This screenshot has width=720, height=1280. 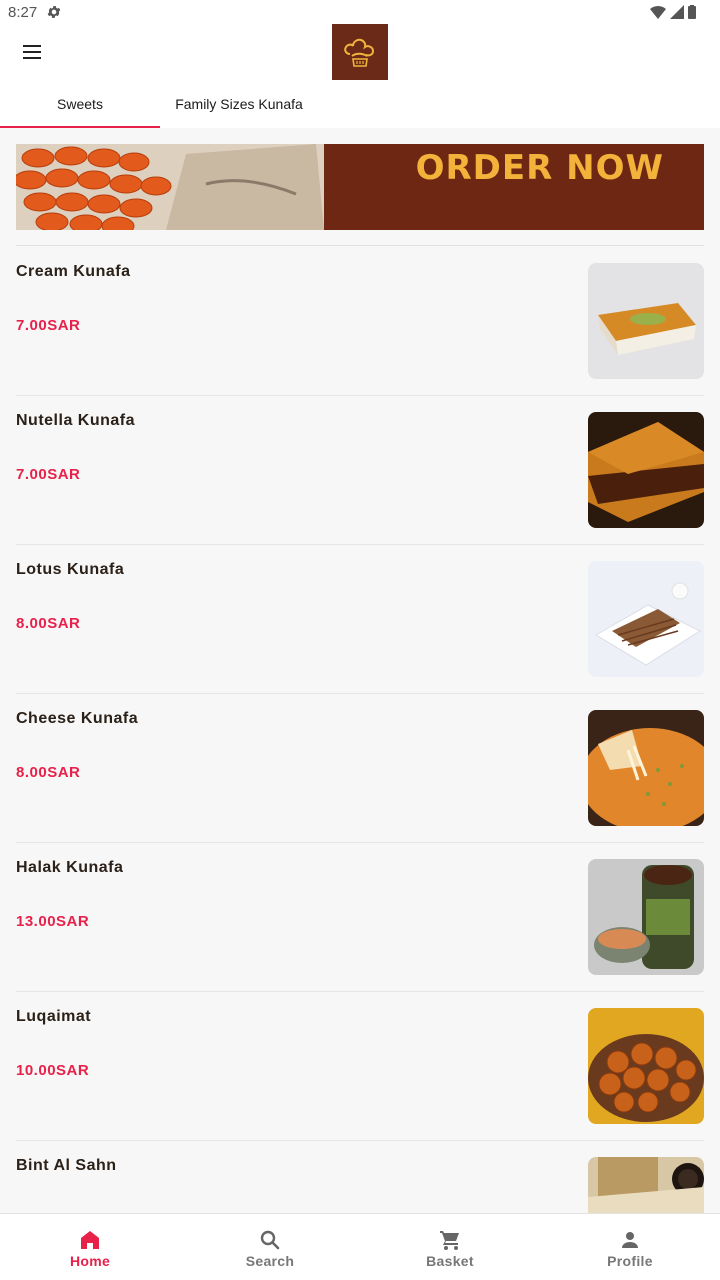 I want to click on signal-icon, so click(x=677, y=12).